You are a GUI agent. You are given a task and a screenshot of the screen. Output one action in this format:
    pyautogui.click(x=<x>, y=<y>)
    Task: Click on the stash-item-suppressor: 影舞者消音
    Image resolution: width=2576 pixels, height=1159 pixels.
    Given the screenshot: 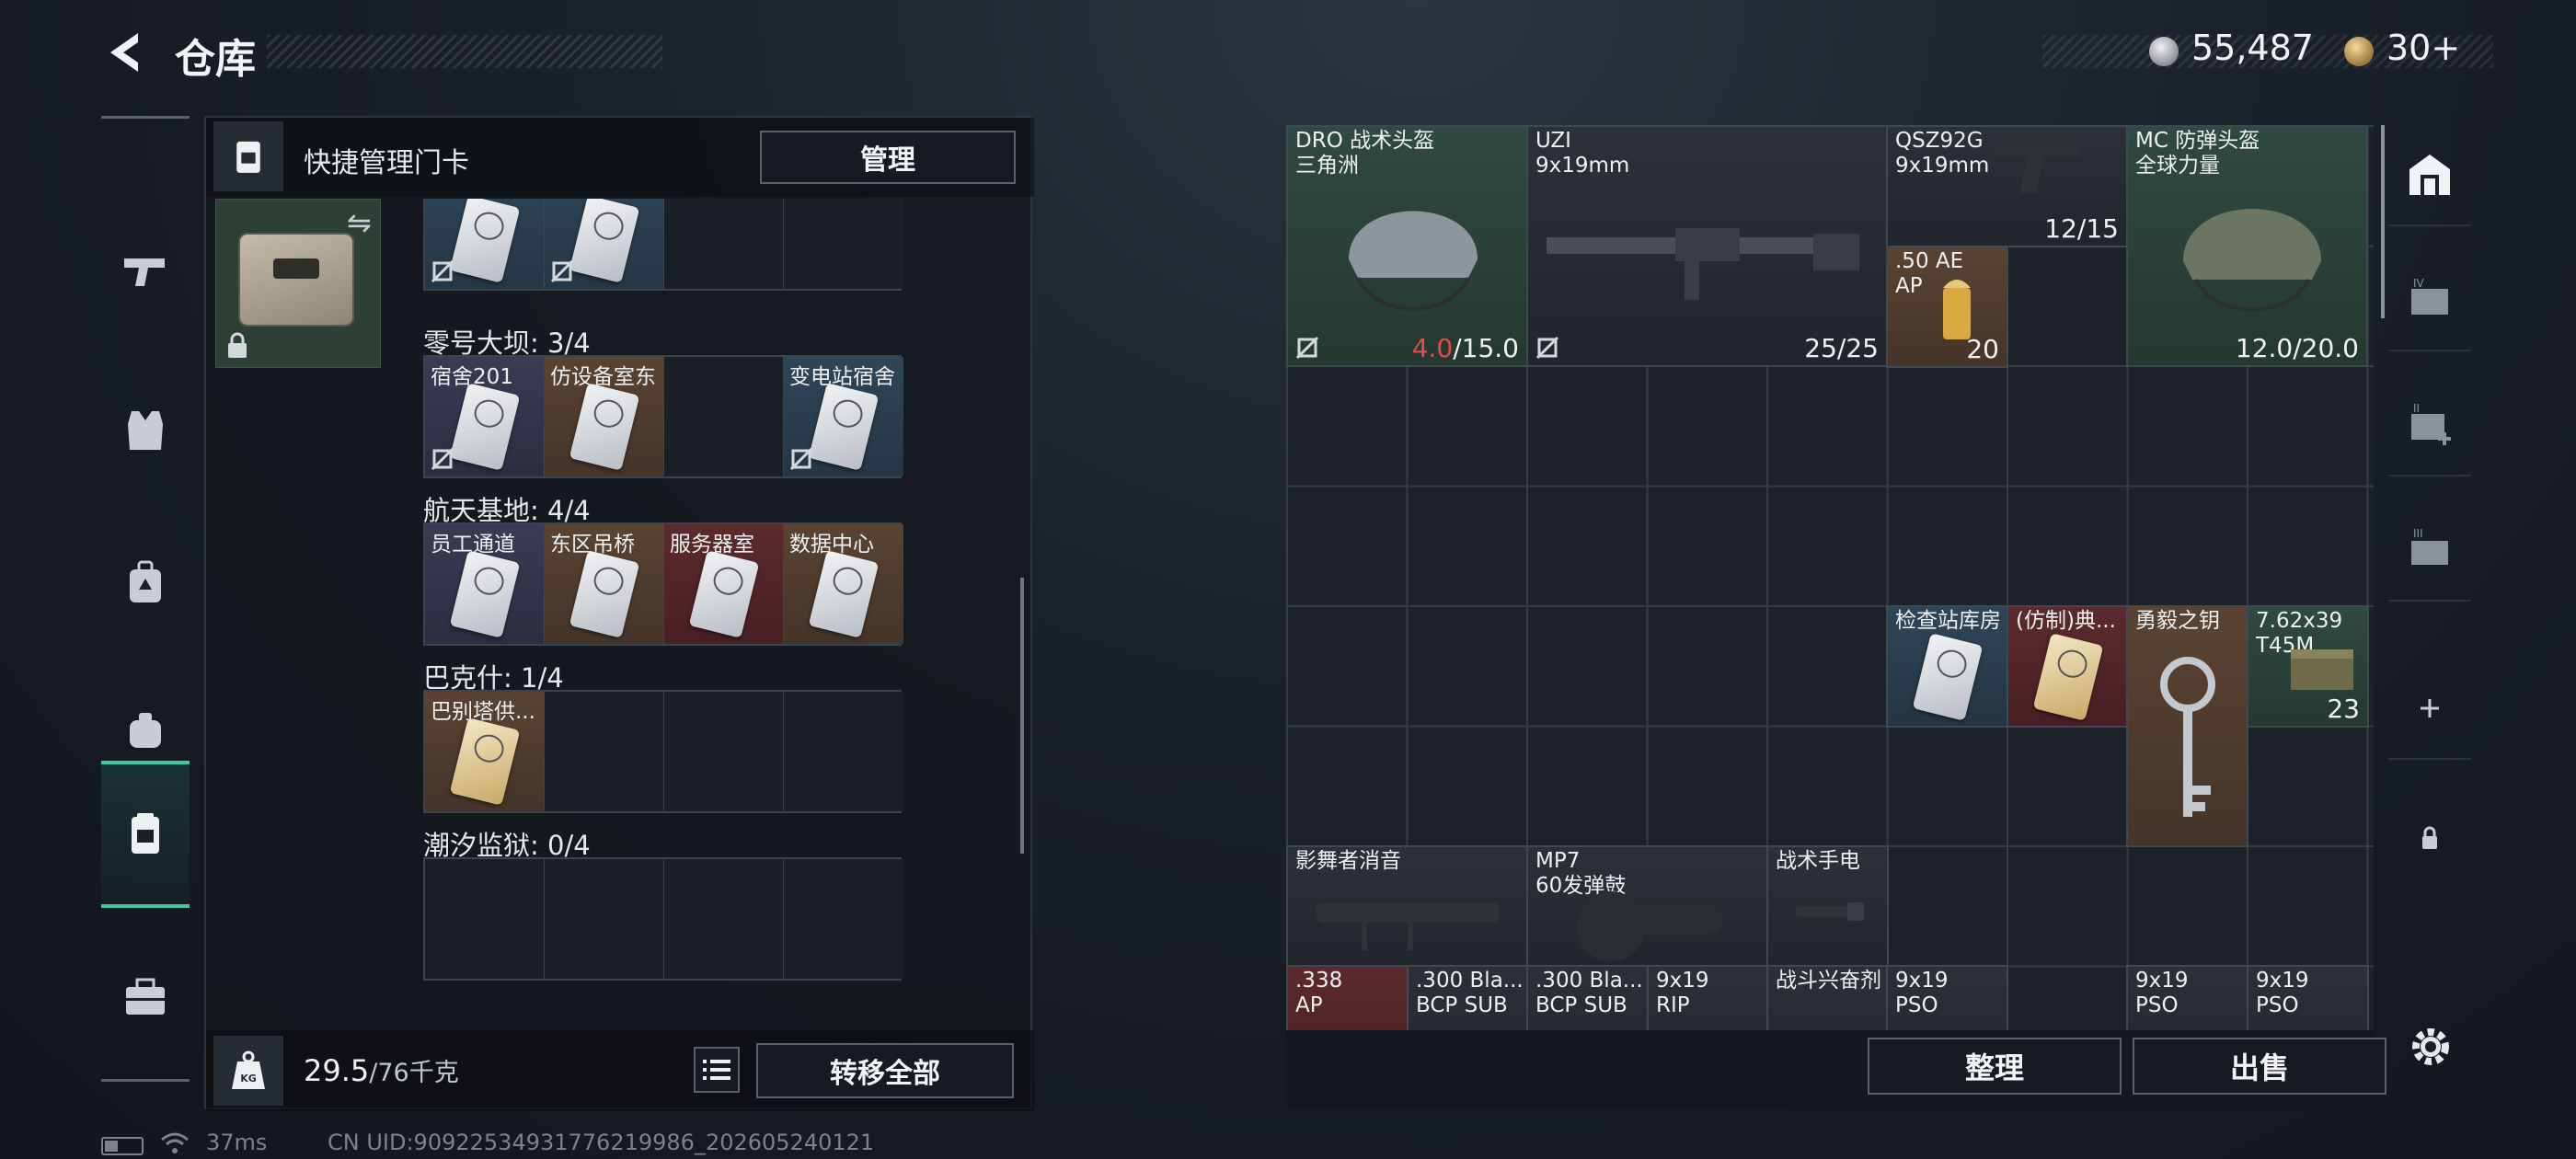 What is the action you would take?
    pyautogui.click(x=1407, y=906)
    